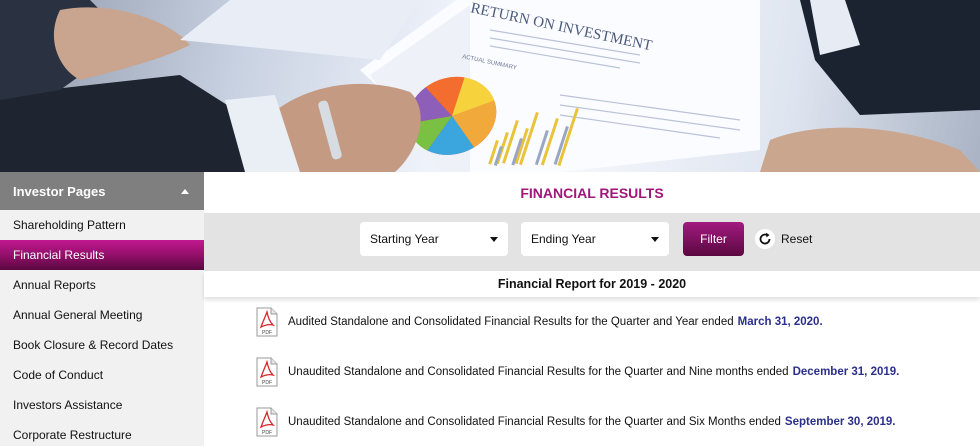 Image resolution: width=980 pixels, height=446 pixels. What do you see at coordinates (563, 239) in the screenshot?
I see `ending-year-value: Ending Year` at bounding box center [563, 239].